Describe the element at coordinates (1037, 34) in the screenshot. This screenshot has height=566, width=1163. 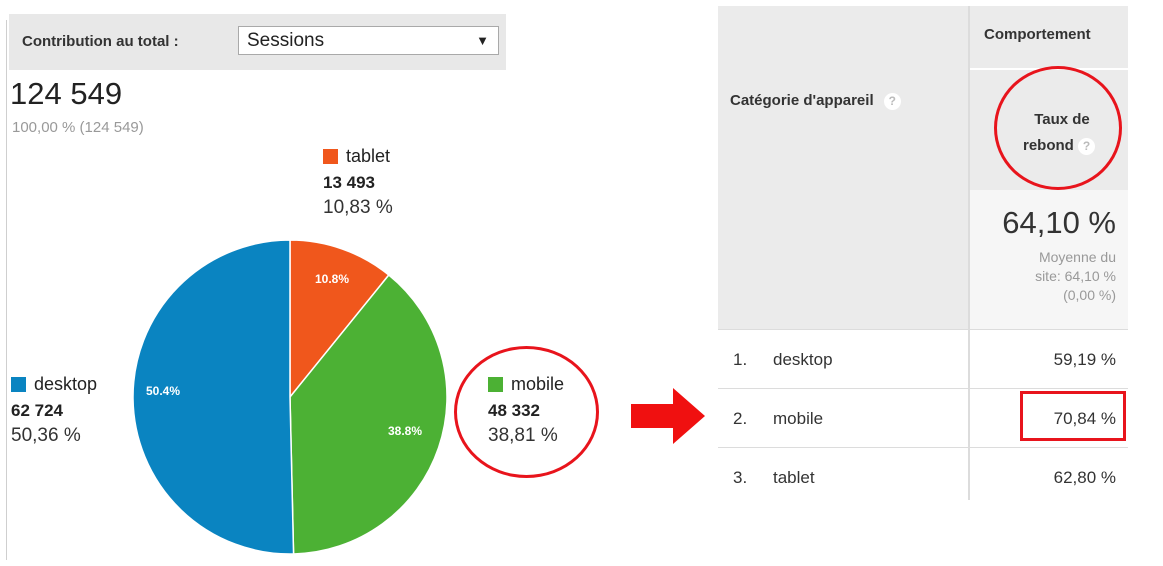
I see `group-header: Comportement` at that location.